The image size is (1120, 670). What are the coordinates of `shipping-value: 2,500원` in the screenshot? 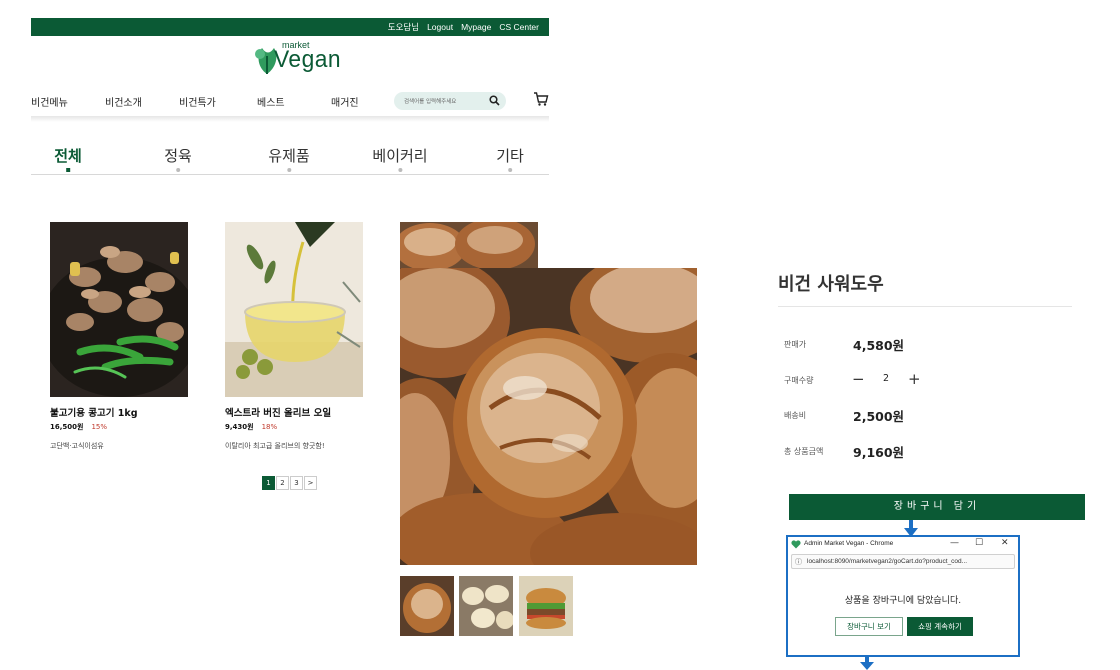 It's located at (879, 416).